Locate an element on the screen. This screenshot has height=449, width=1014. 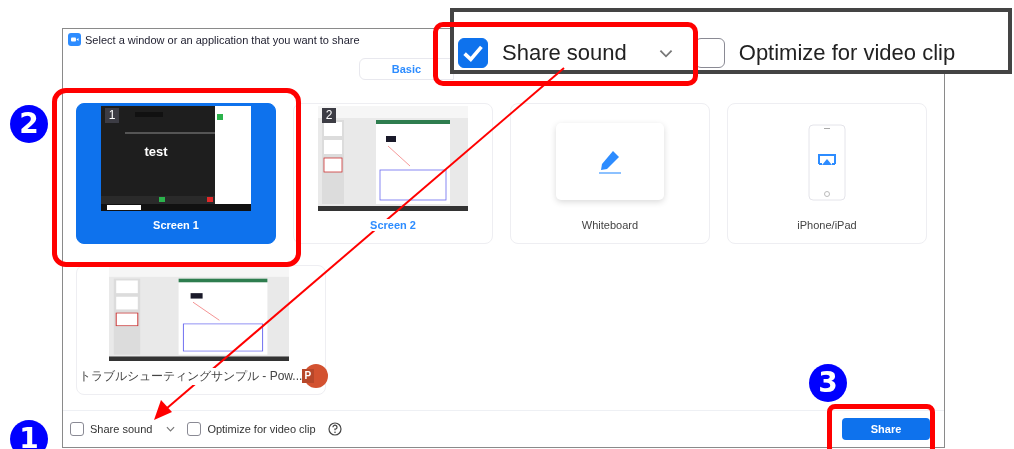
source-label: iPhone/iPad is located at coordinates (827, 225).